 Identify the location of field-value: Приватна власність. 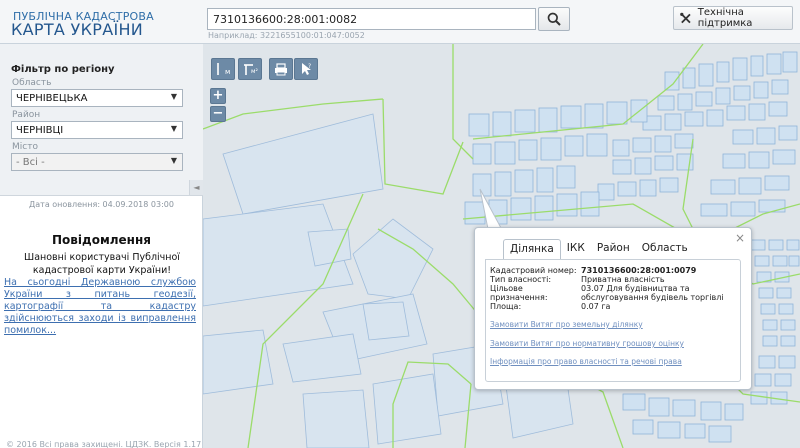
(623, 279).